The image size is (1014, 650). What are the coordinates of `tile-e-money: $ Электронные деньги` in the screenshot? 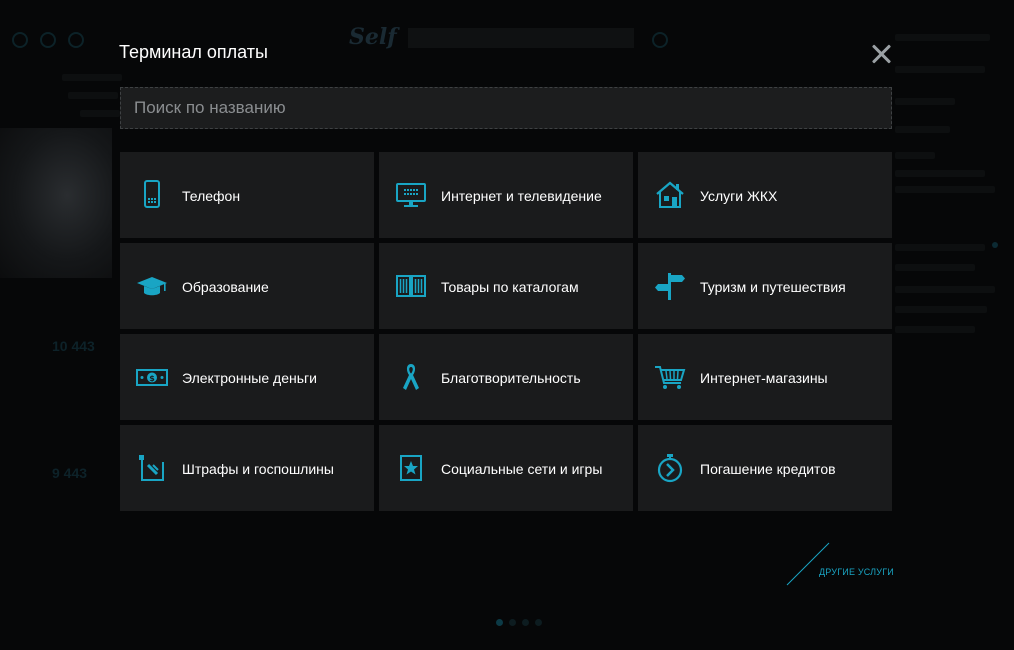 It's located at (247, 377).